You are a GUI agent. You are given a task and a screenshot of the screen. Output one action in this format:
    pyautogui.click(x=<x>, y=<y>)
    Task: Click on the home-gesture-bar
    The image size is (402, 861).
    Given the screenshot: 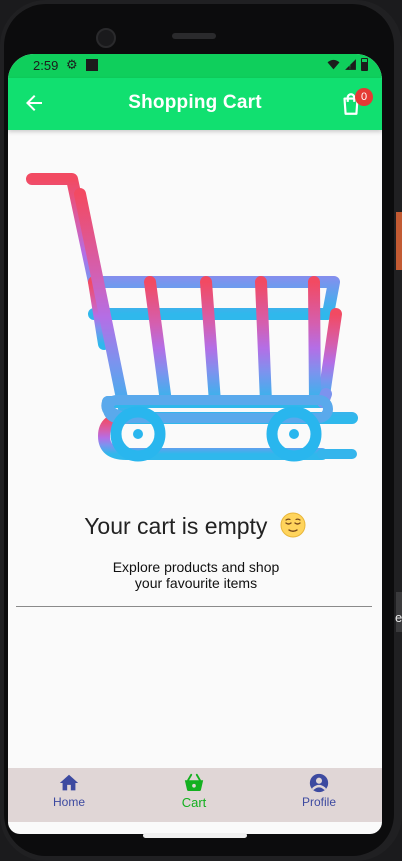 What is the action you would take?
    pyautogui.click(x=195, y=835)
    